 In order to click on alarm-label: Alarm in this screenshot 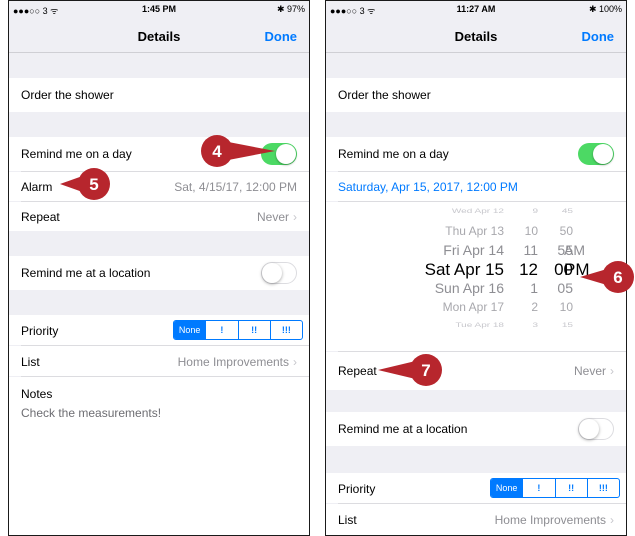, I will do `click(37, 187)`.